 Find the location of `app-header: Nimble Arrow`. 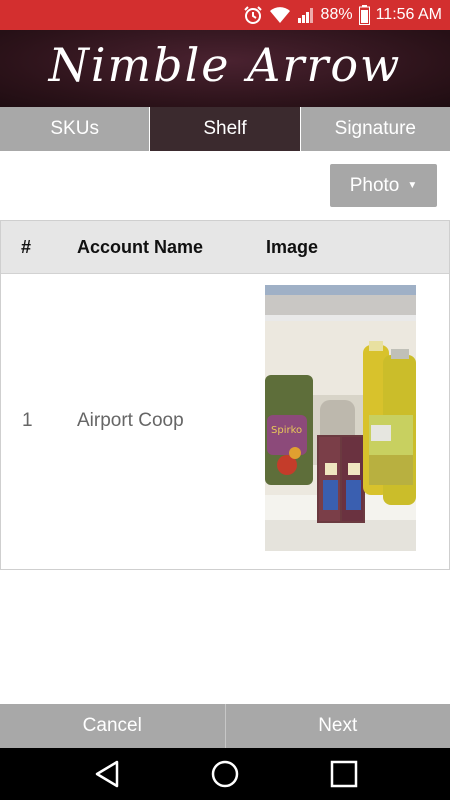

app-header: Nimble Arrow is located at coordinates (225, 68).